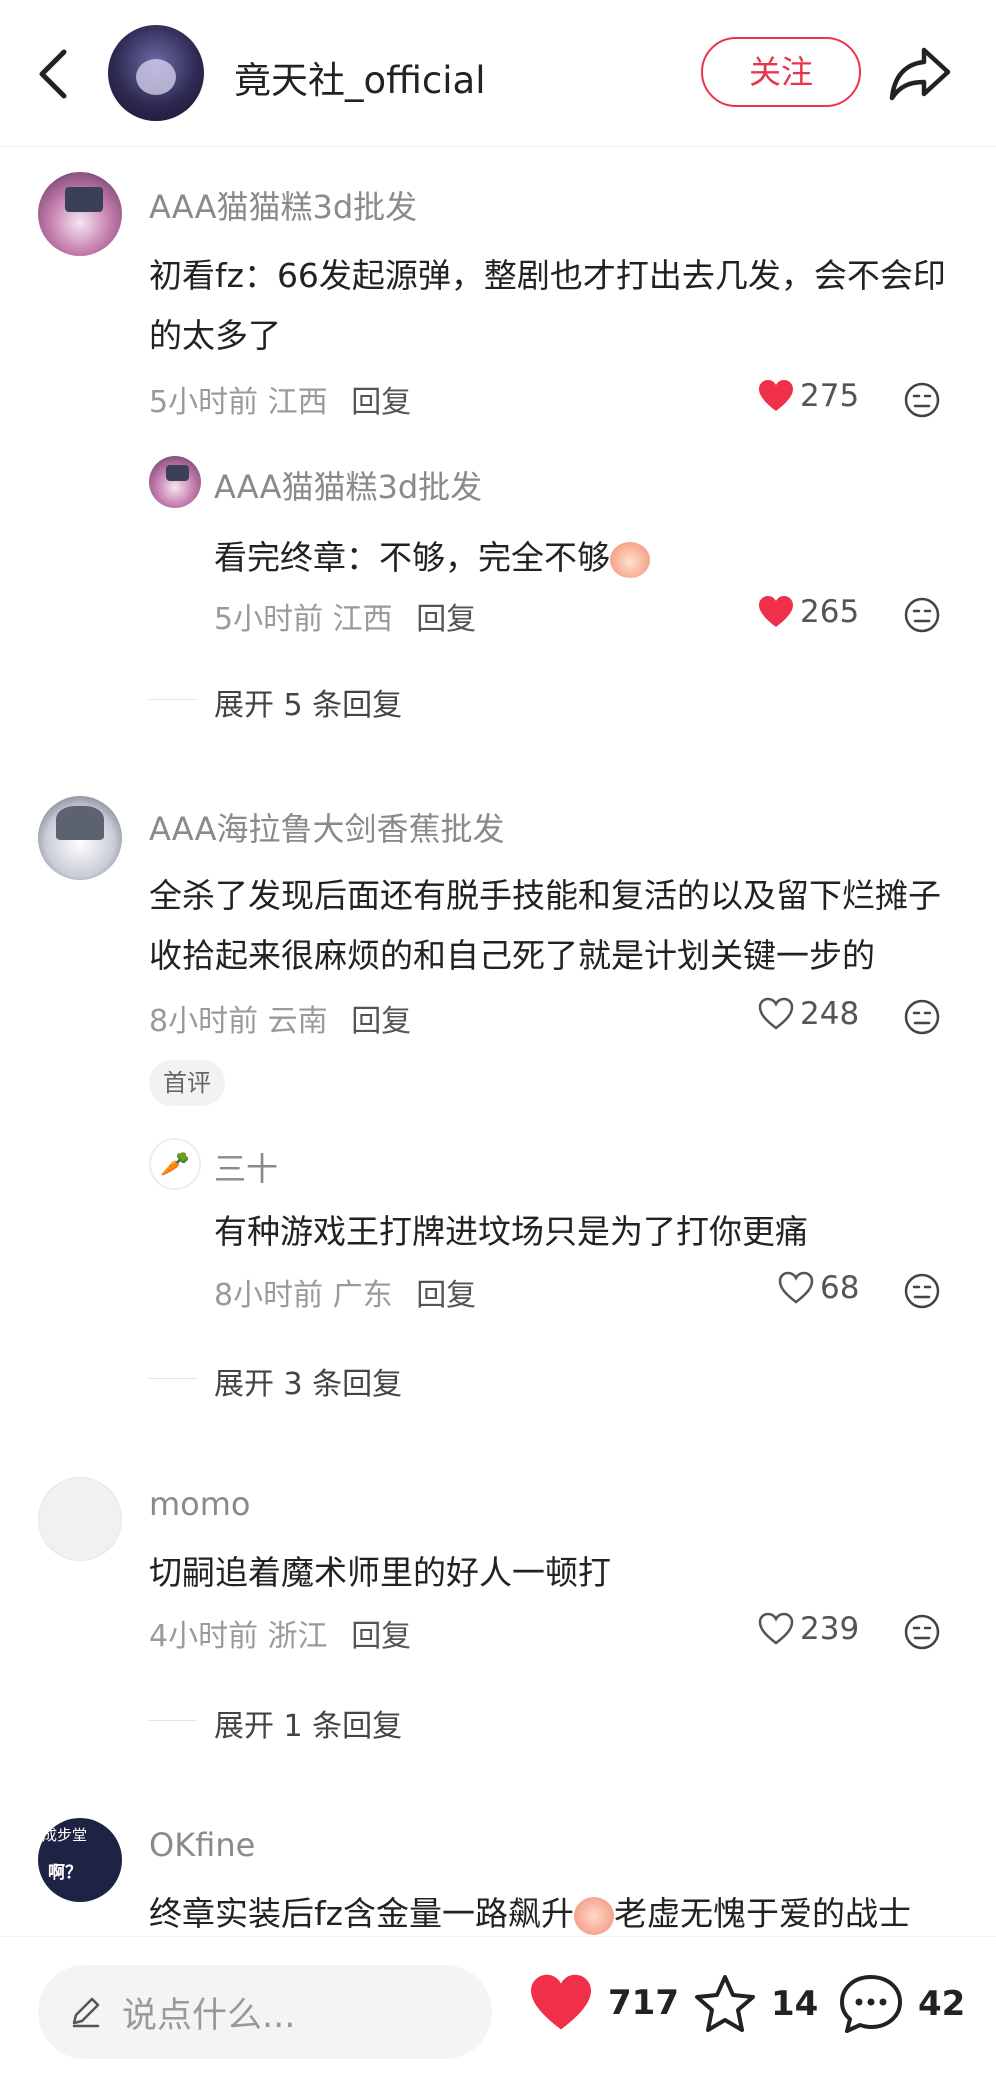 The height and width of the screenshot is (2081, 996). I want to click on comment-text-part: 终章实装后fz含金量一路飙升, so click(361, 1913).